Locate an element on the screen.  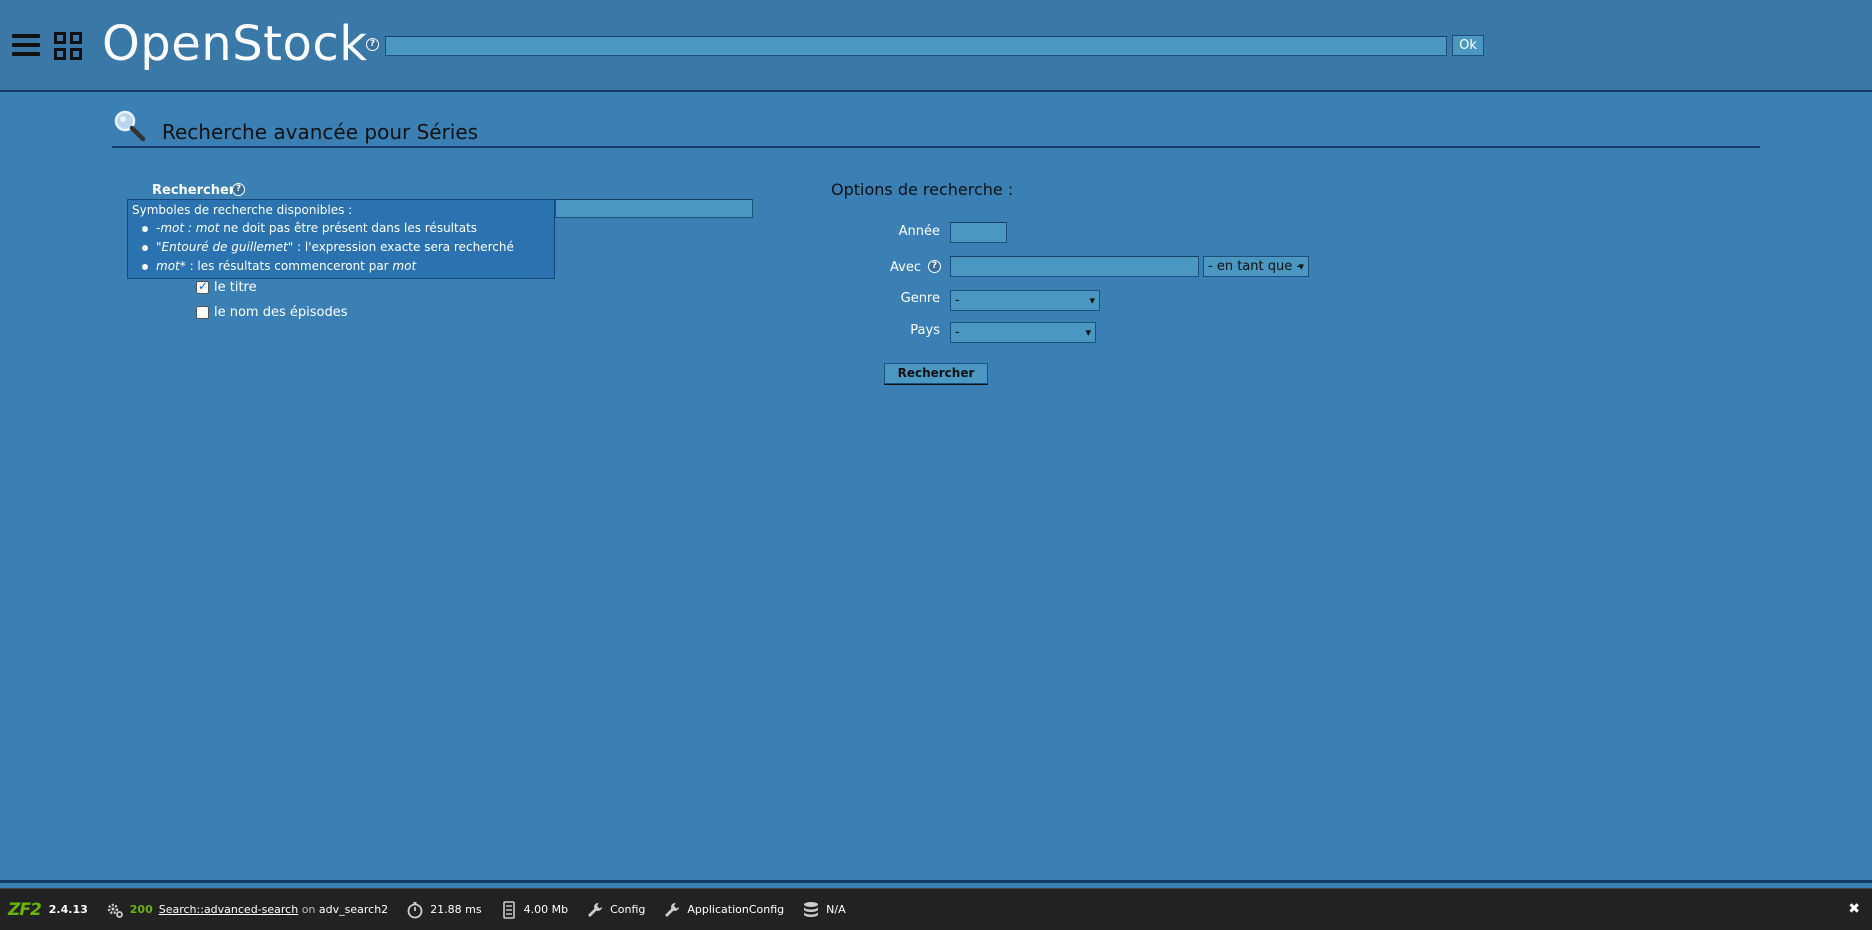
database-icon is located at coordinates (811, 909).